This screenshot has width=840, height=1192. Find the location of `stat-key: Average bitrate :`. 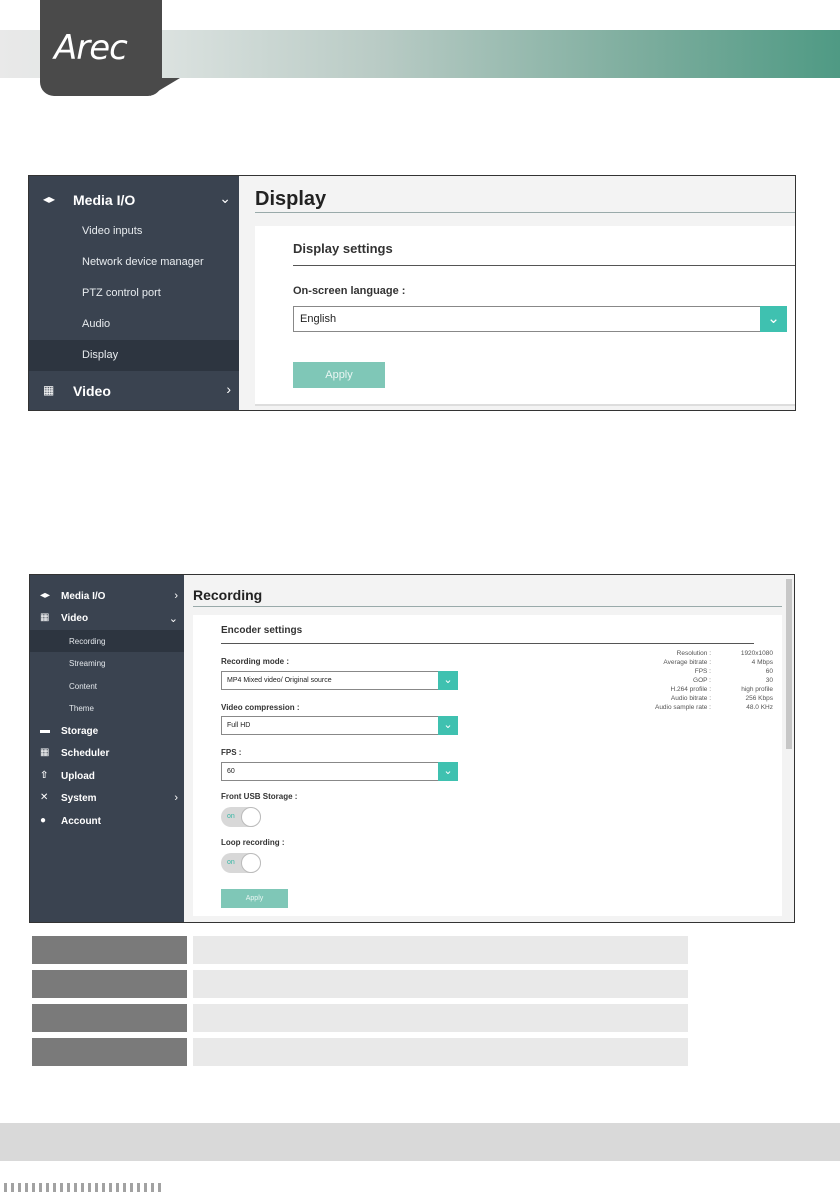

stat-key: Average bitrate : is located at coordinates (687, 662).